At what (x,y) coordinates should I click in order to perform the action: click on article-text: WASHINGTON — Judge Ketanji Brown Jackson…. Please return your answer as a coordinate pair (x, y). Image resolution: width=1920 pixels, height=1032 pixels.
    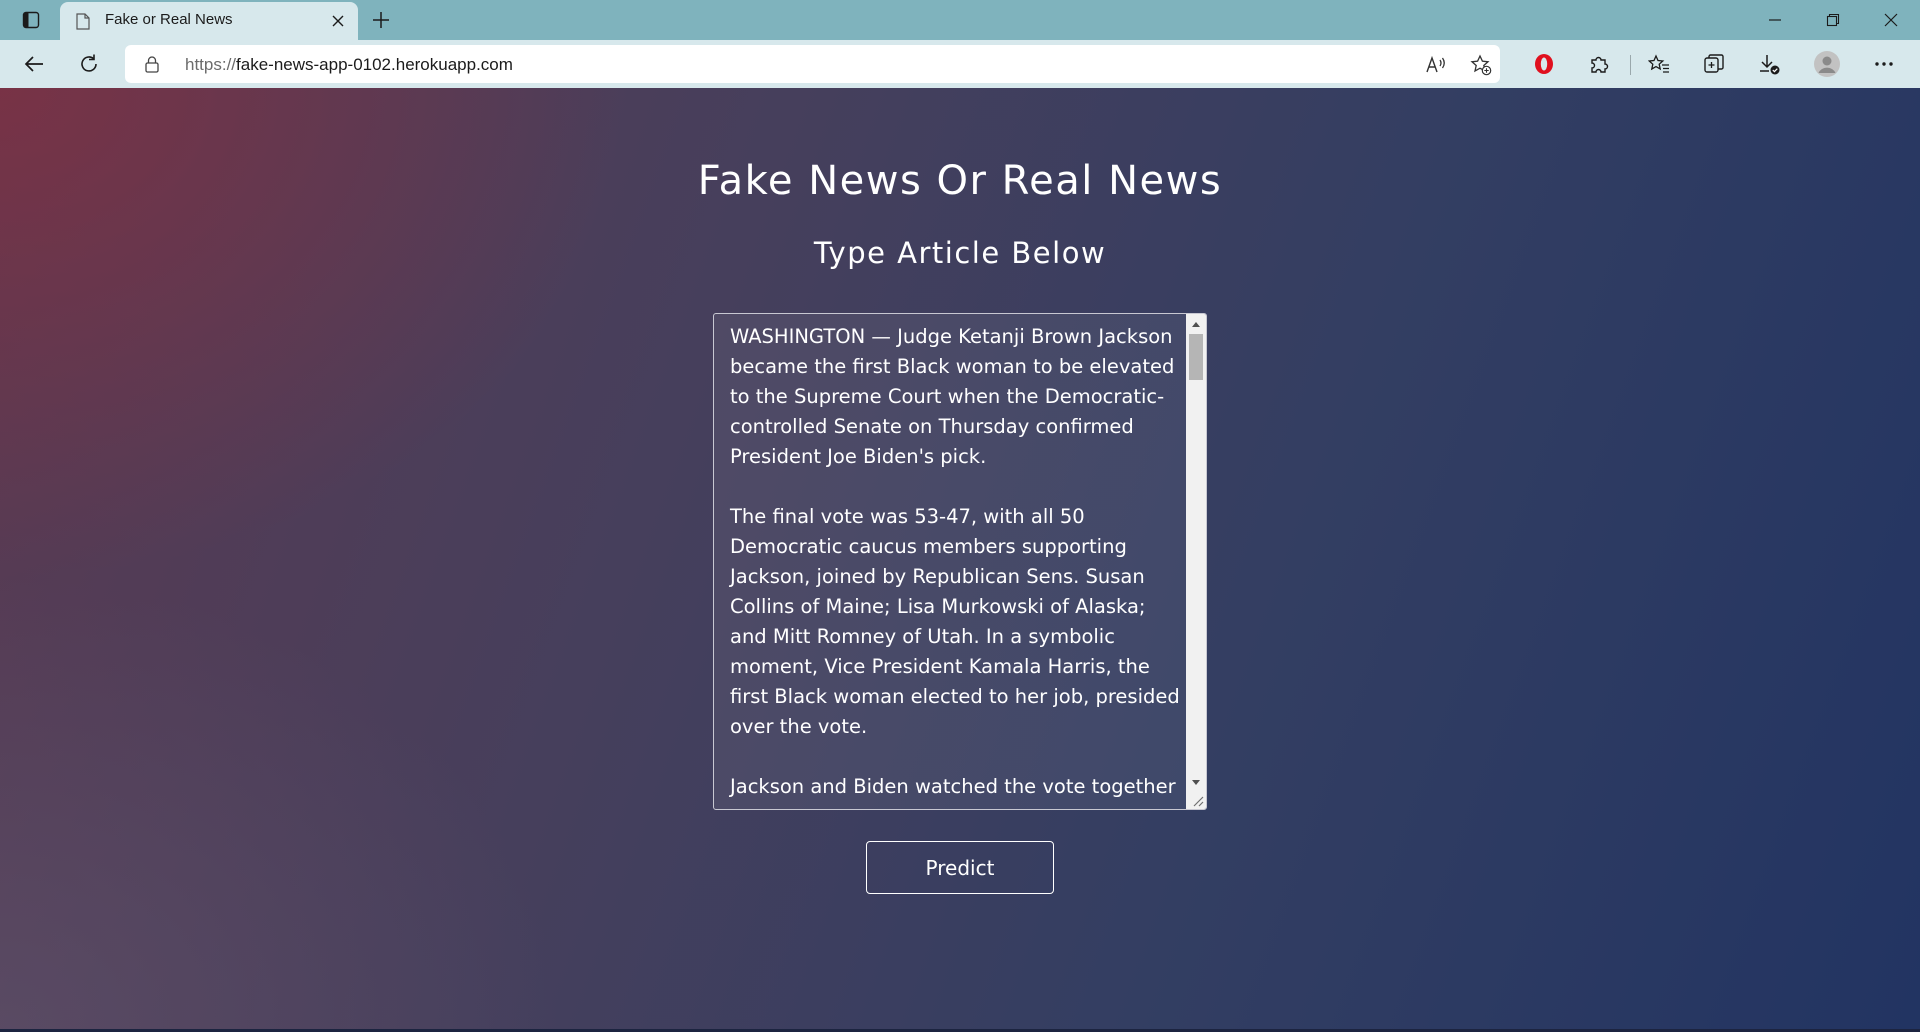
    Looking at the image, I should click on (957, 562).